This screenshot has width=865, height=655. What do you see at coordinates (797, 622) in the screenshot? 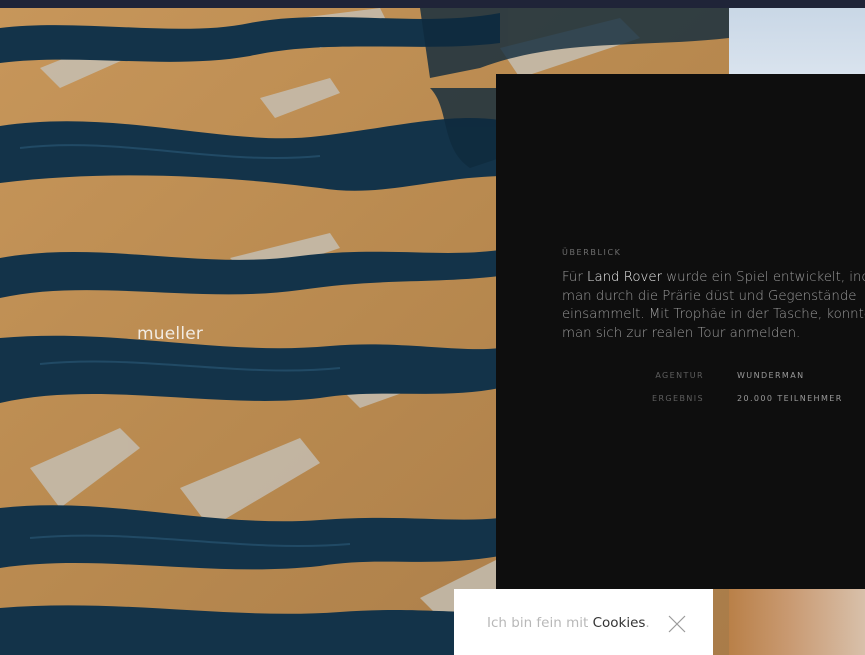
I see `project-thumbnail` at bounding box center [797, 622].